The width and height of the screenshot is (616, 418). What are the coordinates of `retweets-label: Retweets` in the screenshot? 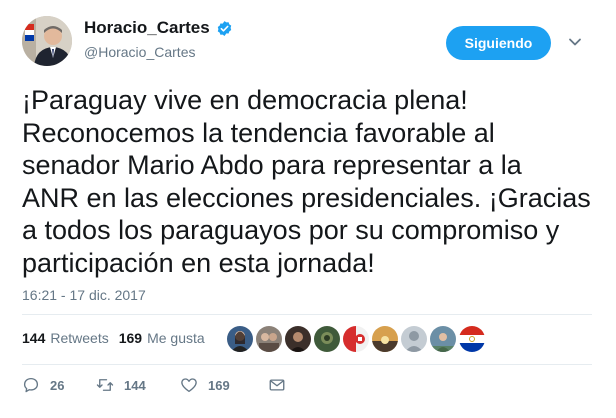 It's located at (79, 338).